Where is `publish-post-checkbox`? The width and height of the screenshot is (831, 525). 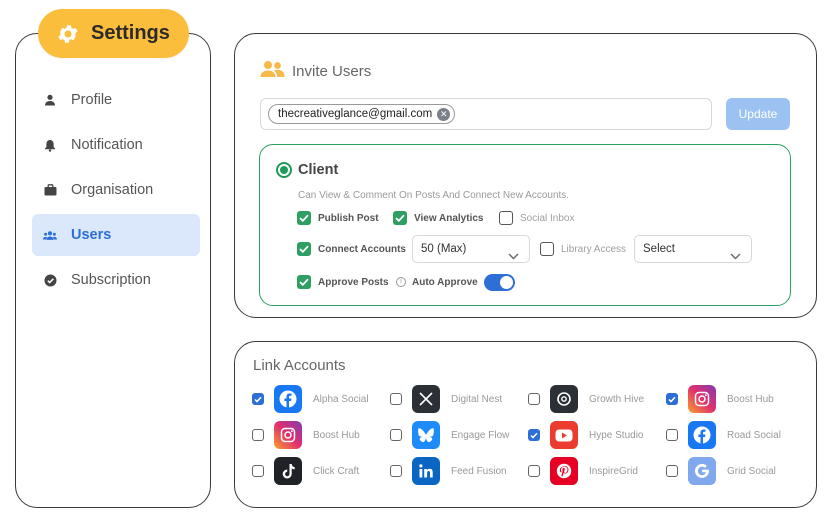
publish-post-checkbox is located at coordinates (304, 218).